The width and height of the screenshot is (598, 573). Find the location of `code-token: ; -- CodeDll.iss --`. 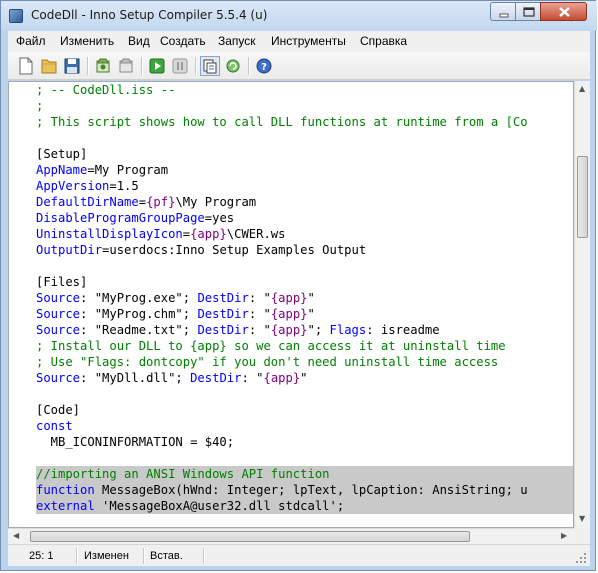

code-token: ; -- CodeDll.iss -- is located at coordinates (106, 90).